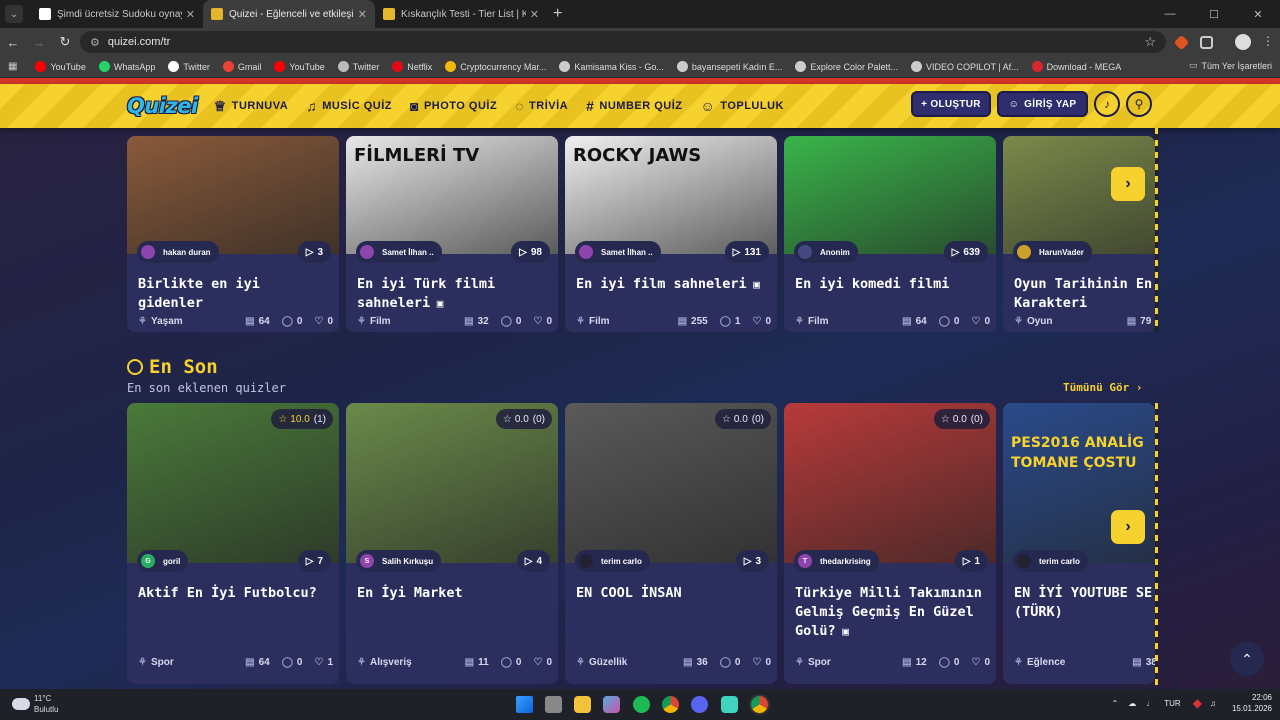 Image resolution: width=1280 pixels, height=720 pixels. What do you see at coordinates (641, 704) in the screenshot?
I see `spotify-icon` at bounding box center [641, 704].